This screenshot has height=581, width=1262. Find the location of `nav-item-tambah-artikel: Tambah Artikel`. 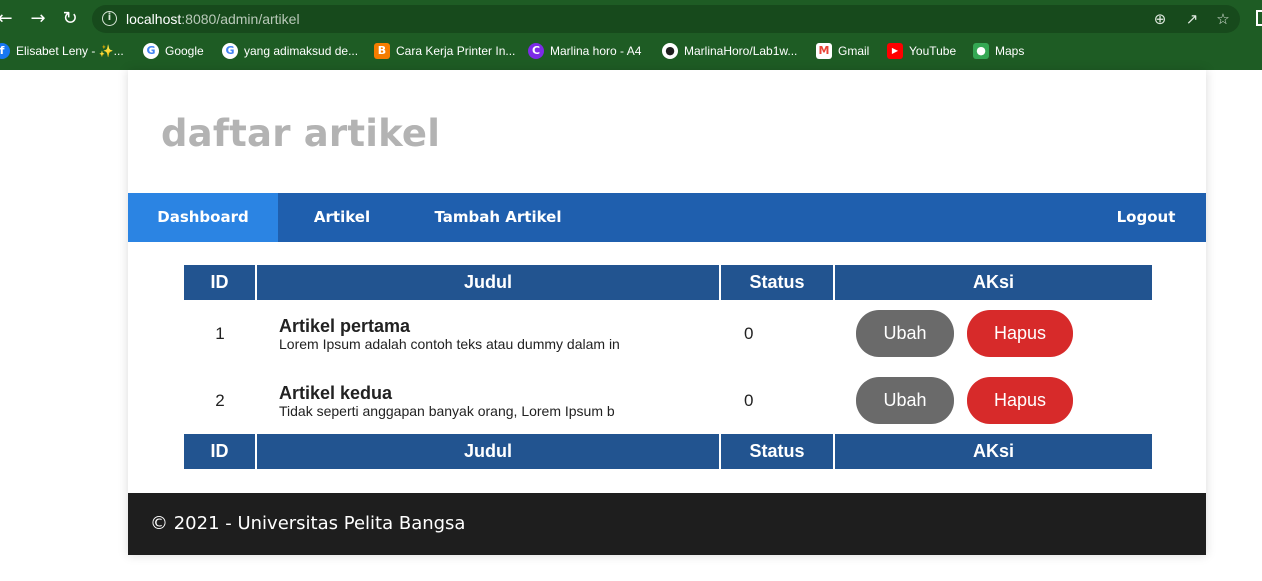

nav-item-tambah-artikel: Tambah Artikel is located at coordinates (498, 217).